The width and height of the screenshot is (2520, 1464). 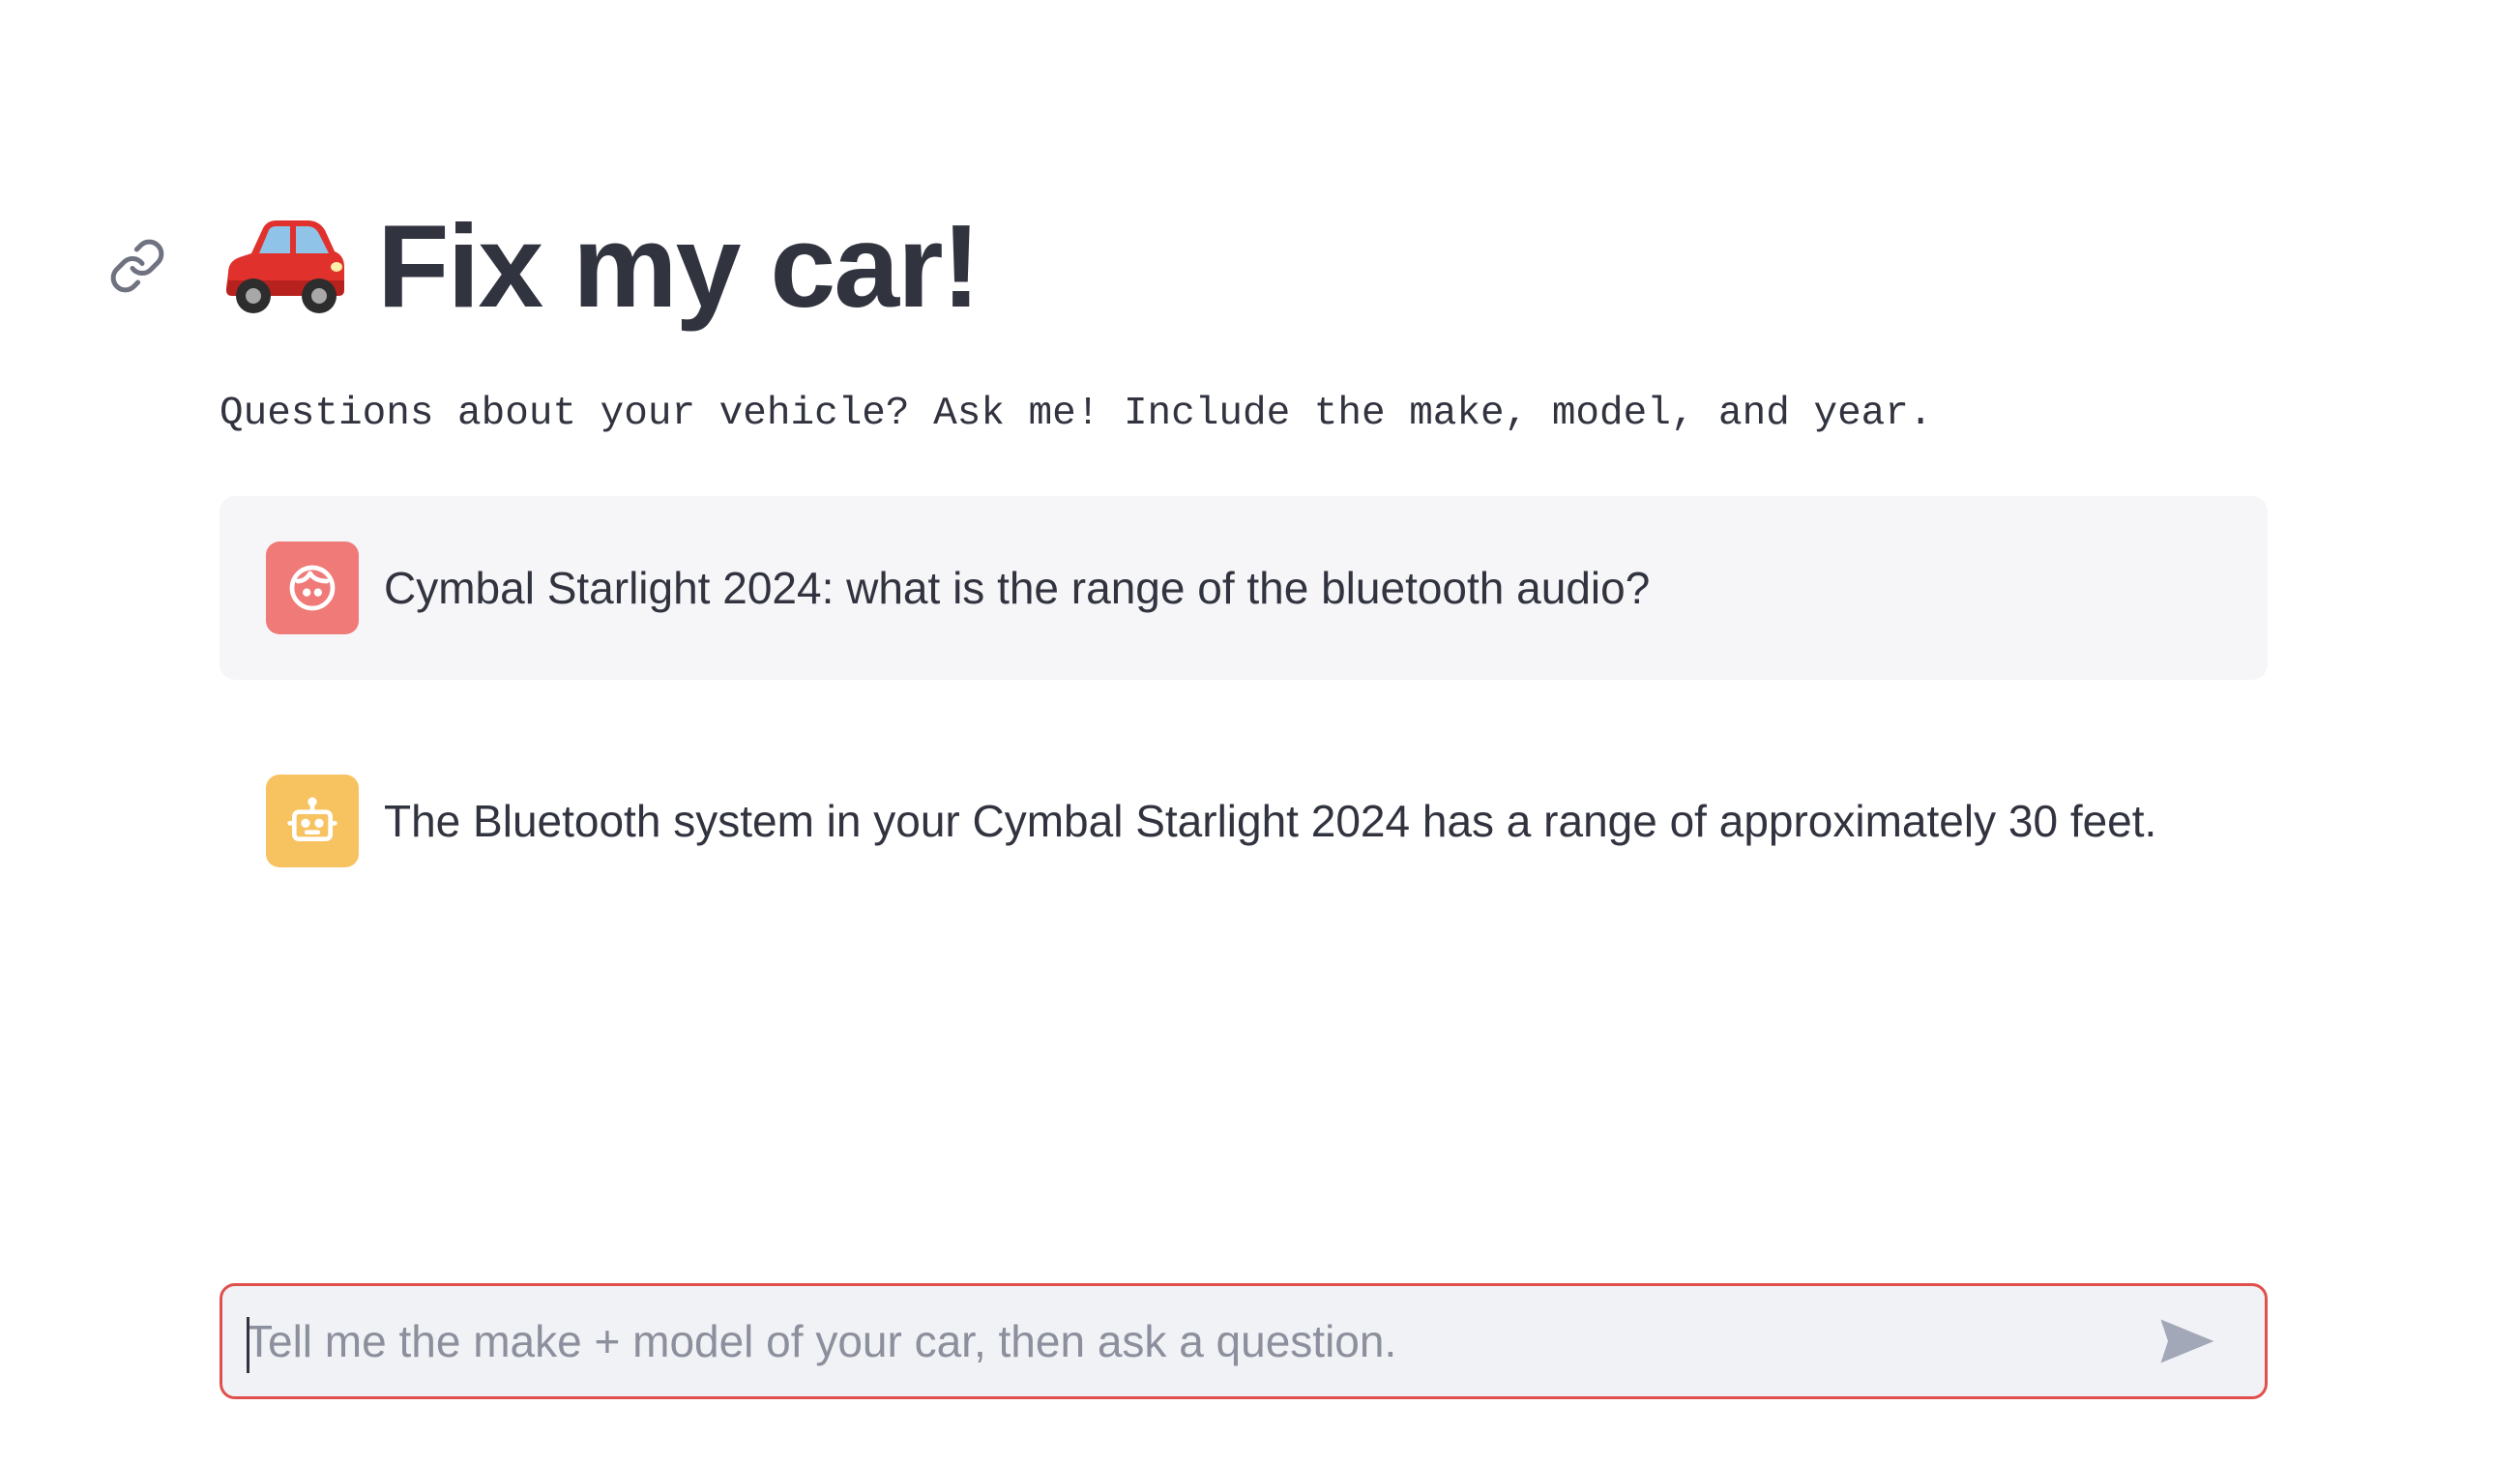 I want to click on page-header: Fix my car!, so click(x=544, y=266).